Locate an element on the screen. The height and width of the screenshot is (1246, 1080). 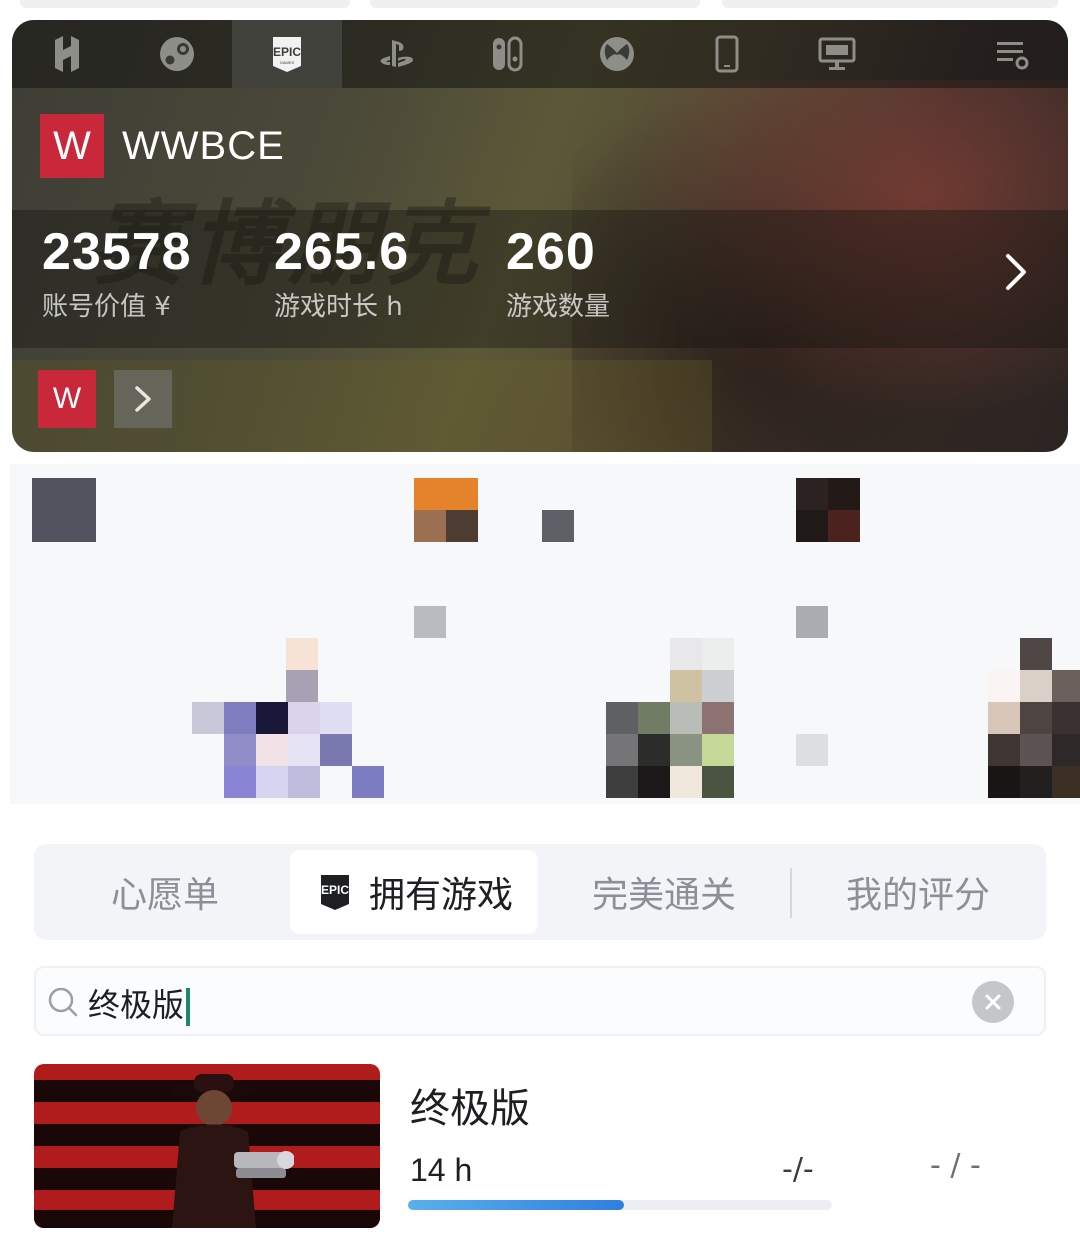
tab-wishlist: 心愿单 is located at coordinates (165, 892).